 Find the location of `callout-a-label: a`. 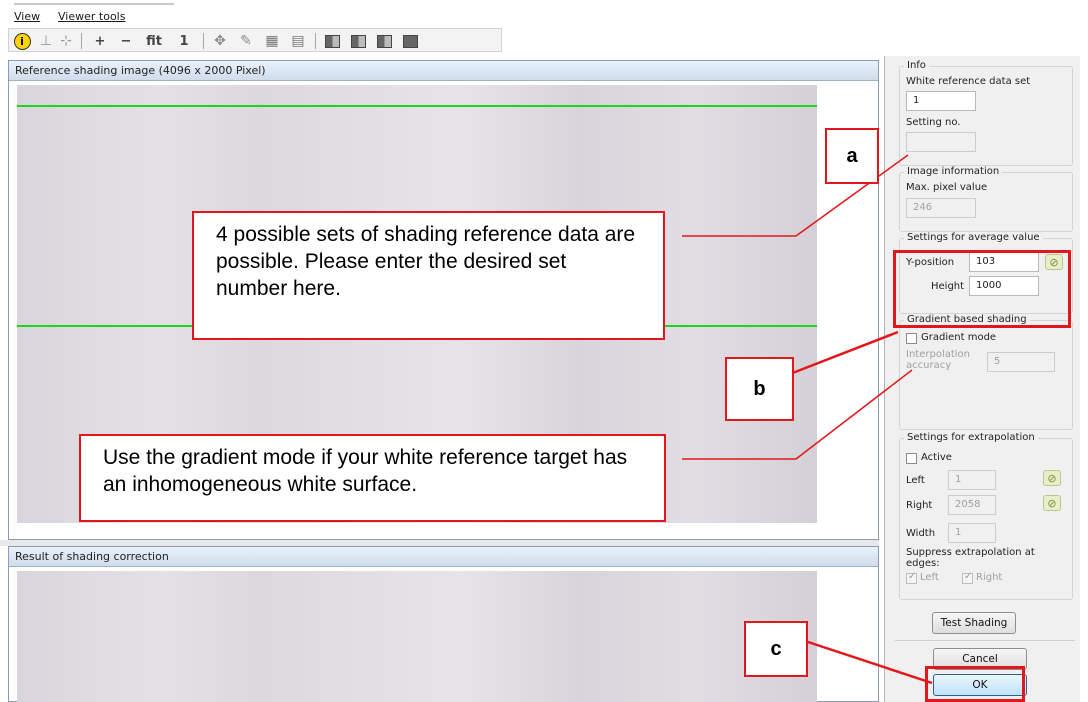

callout-a-label: a is located at coordinates (852, 156).